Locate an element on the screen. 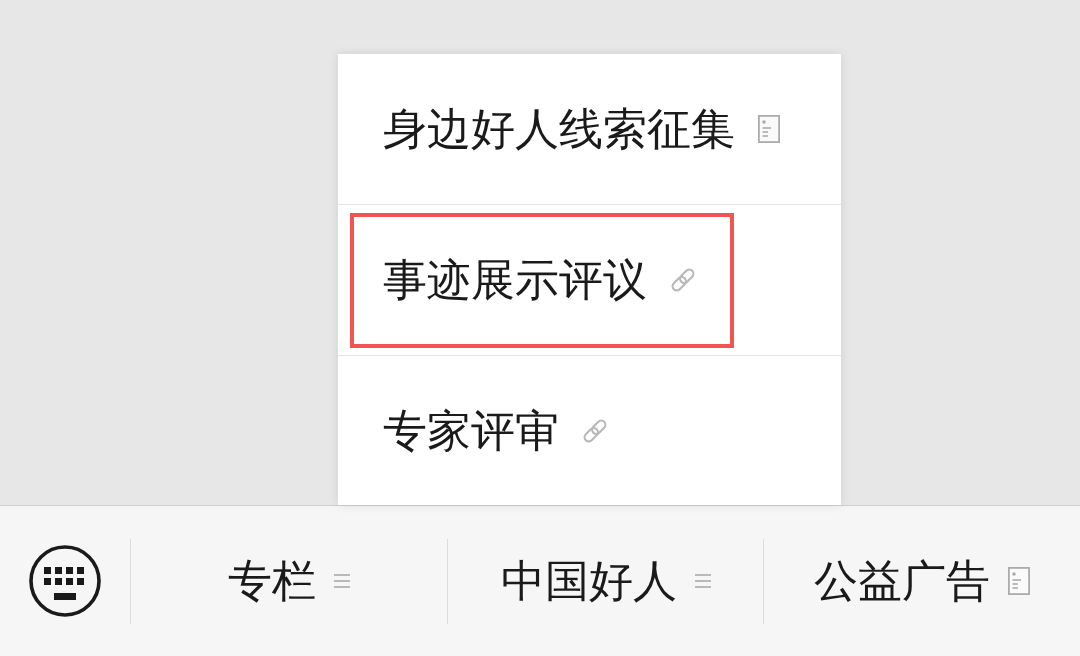 This screenshot has height=656, width=1080. keyboard-icon is located at coordinates (65, 581).